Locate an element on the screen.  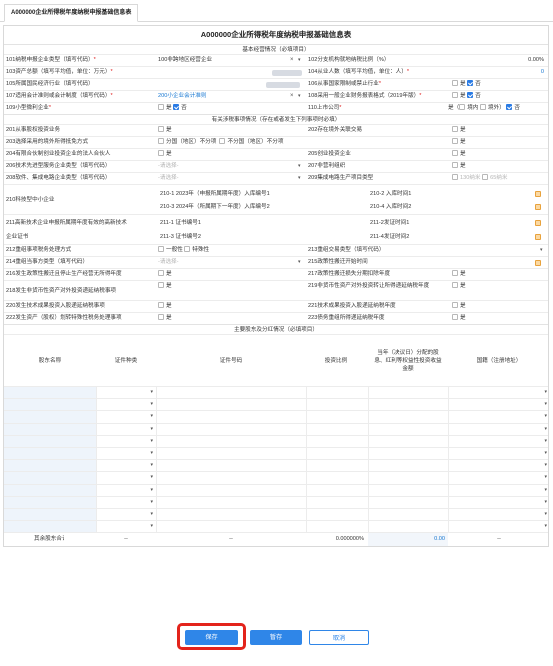
cancel-button: 取消 is located at coordinates (339, 637).